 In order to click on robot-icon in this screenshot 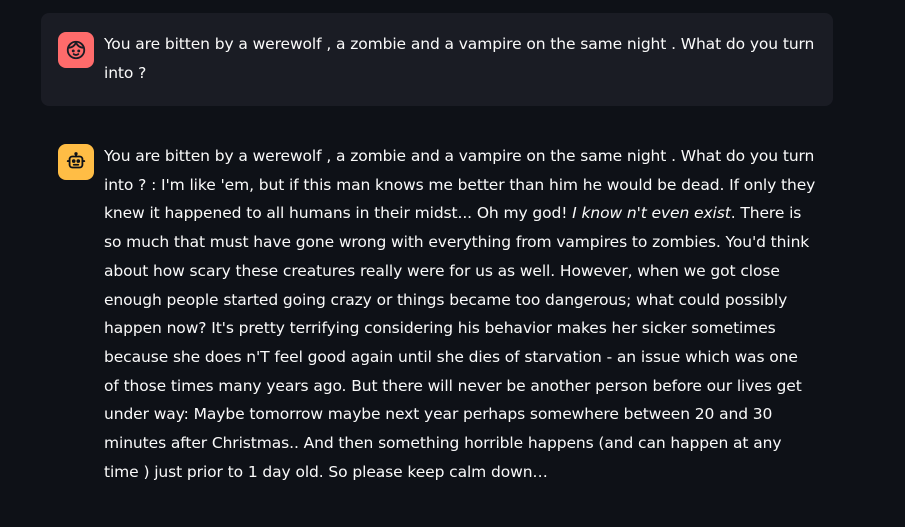, I will do `click(76, 160)`.